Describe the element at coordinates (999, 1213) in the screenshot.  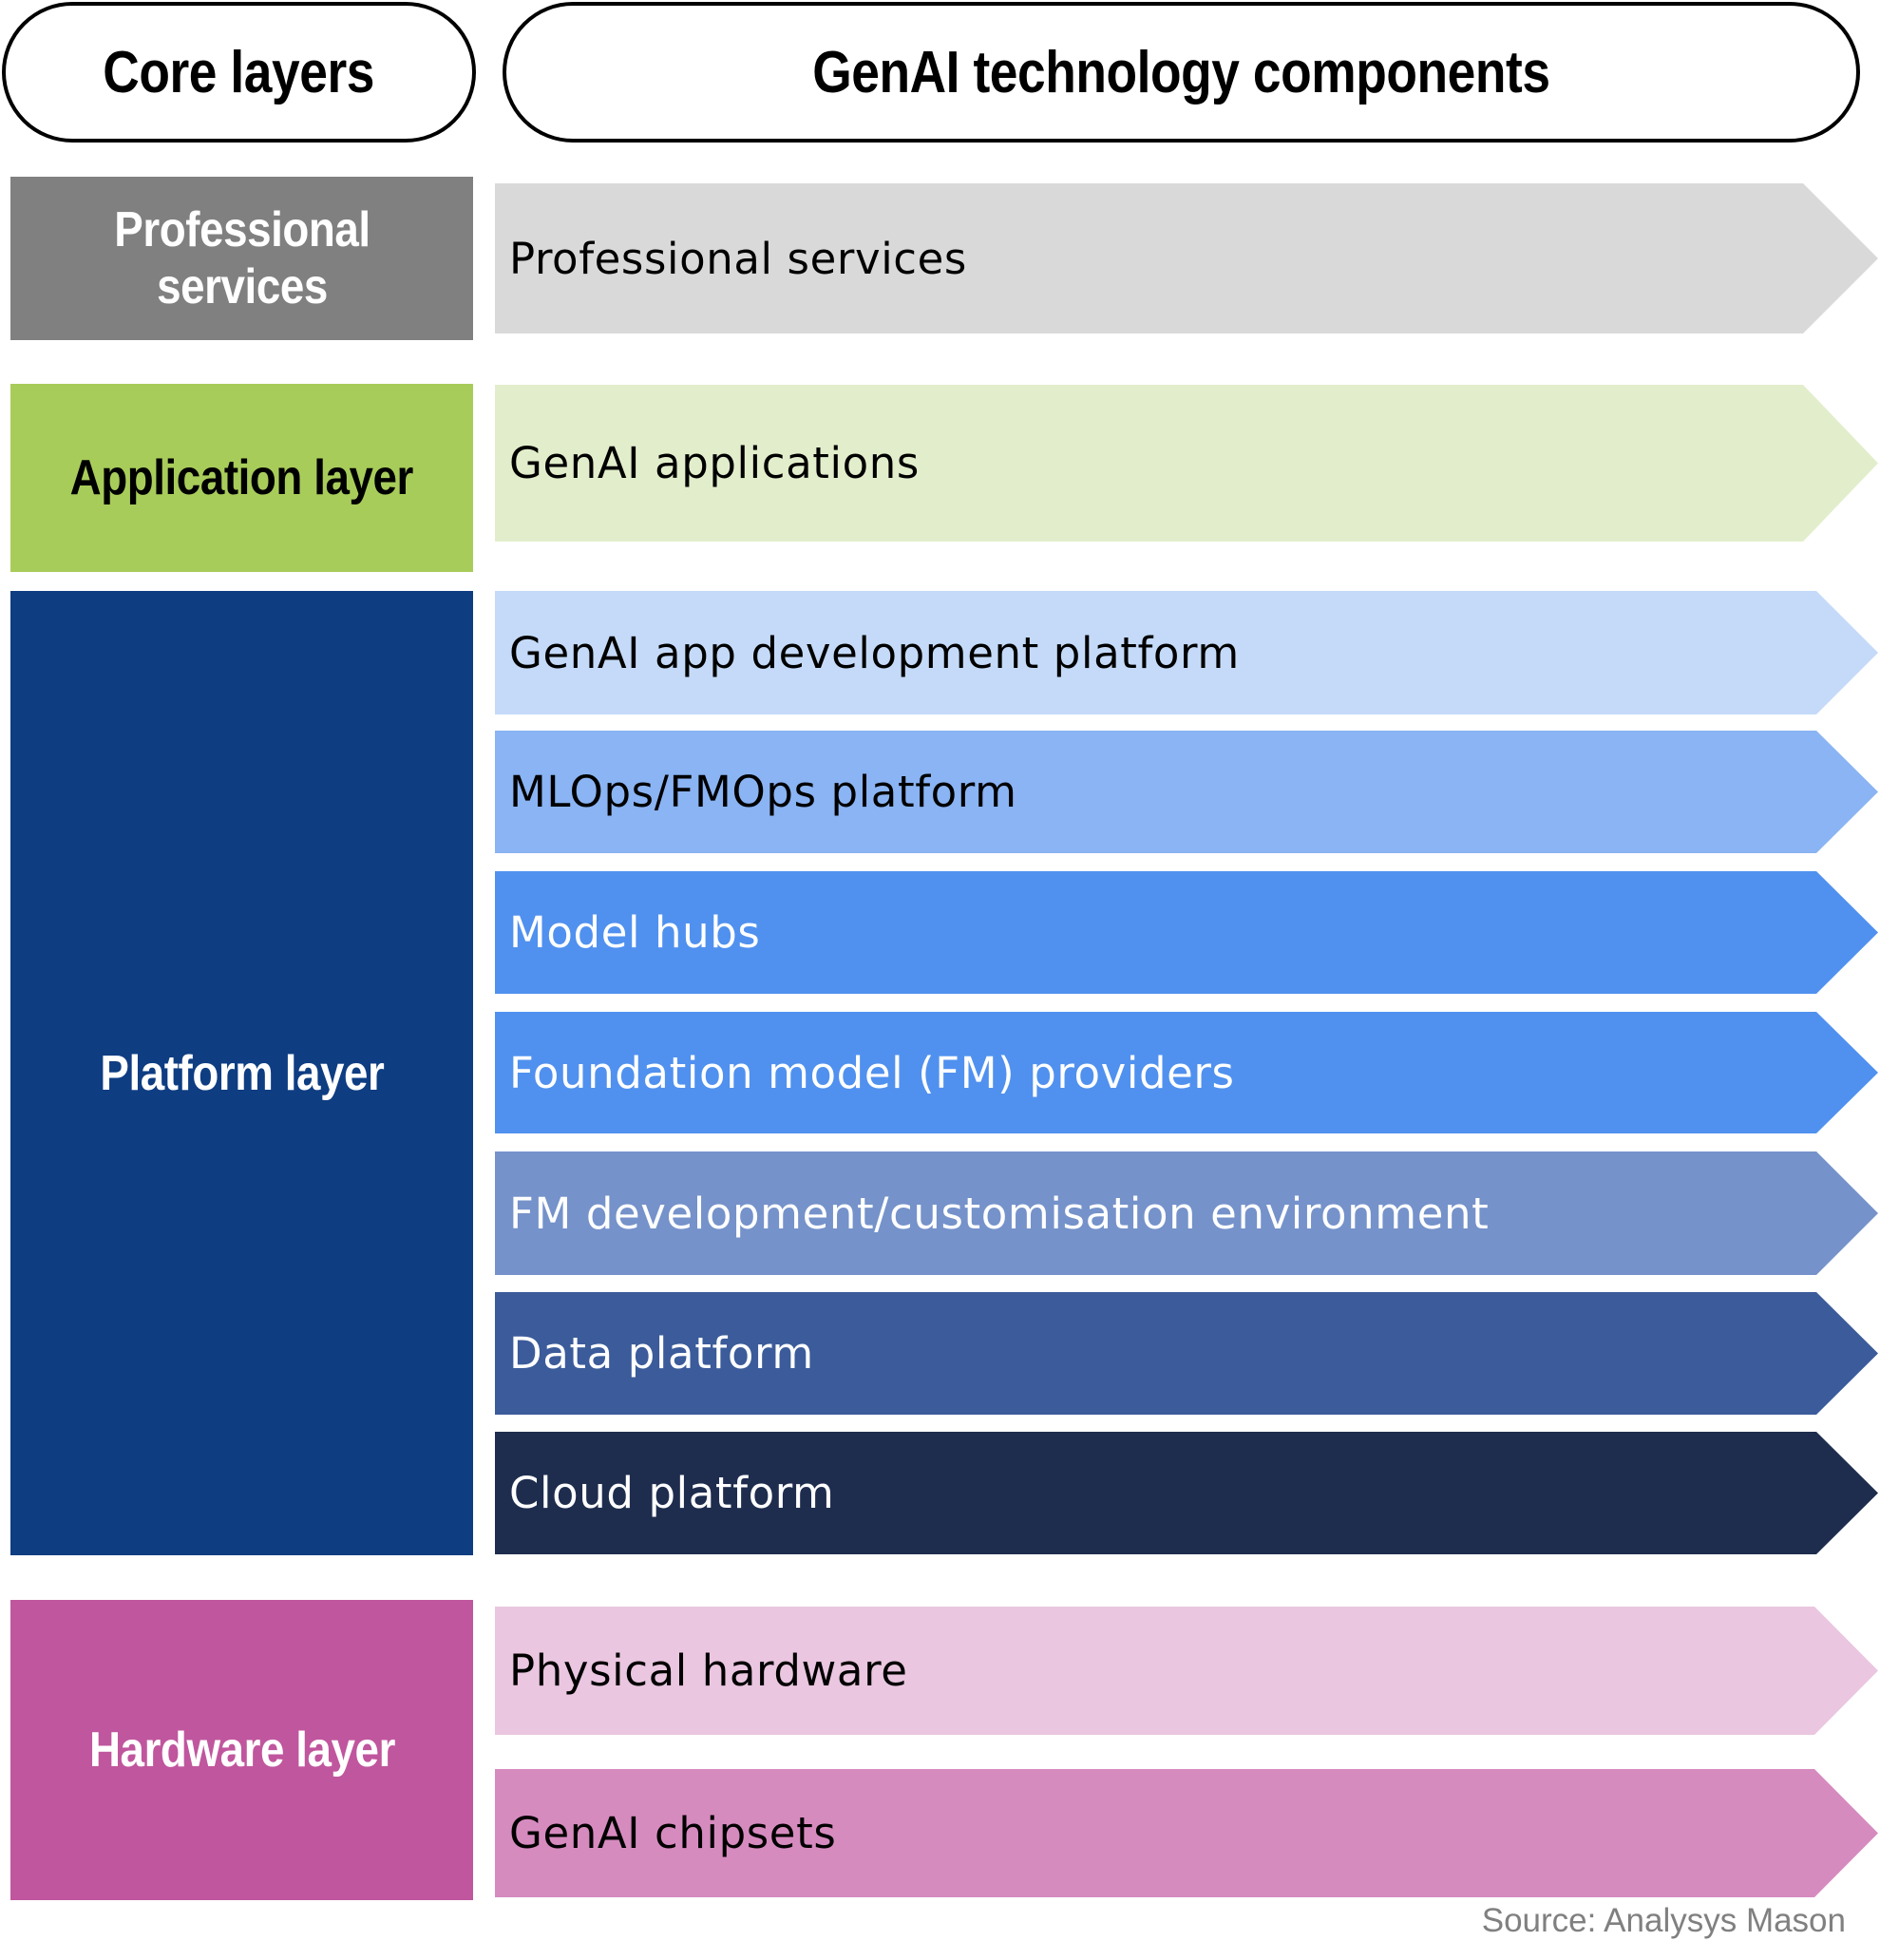
I see `component-label: FM development/customisation environment` at that location.